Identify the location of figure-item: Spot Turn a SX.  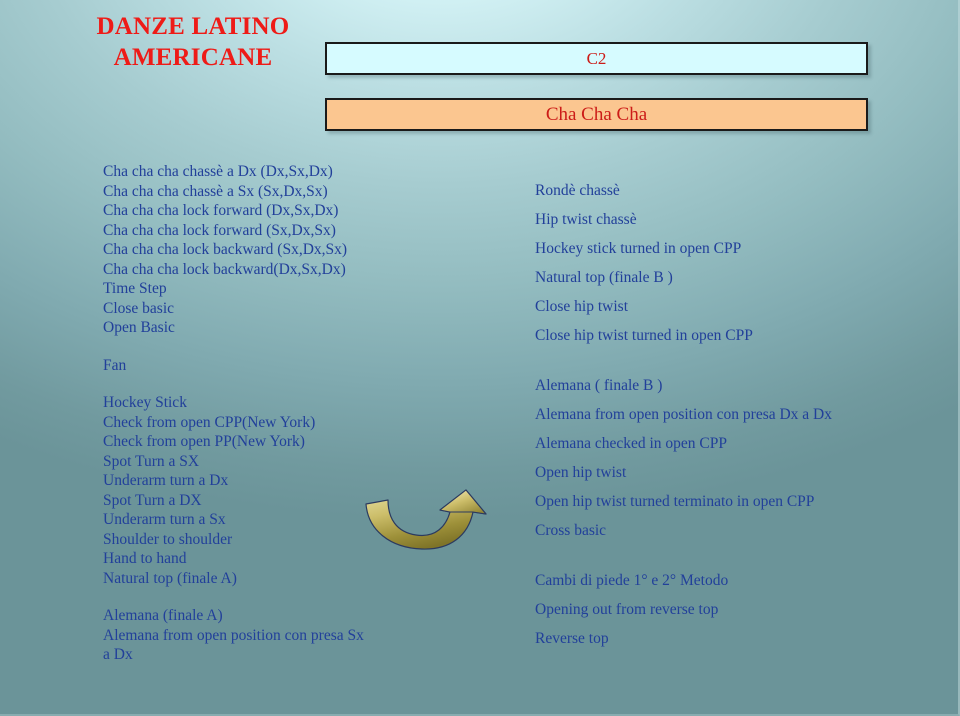
(151, 461).